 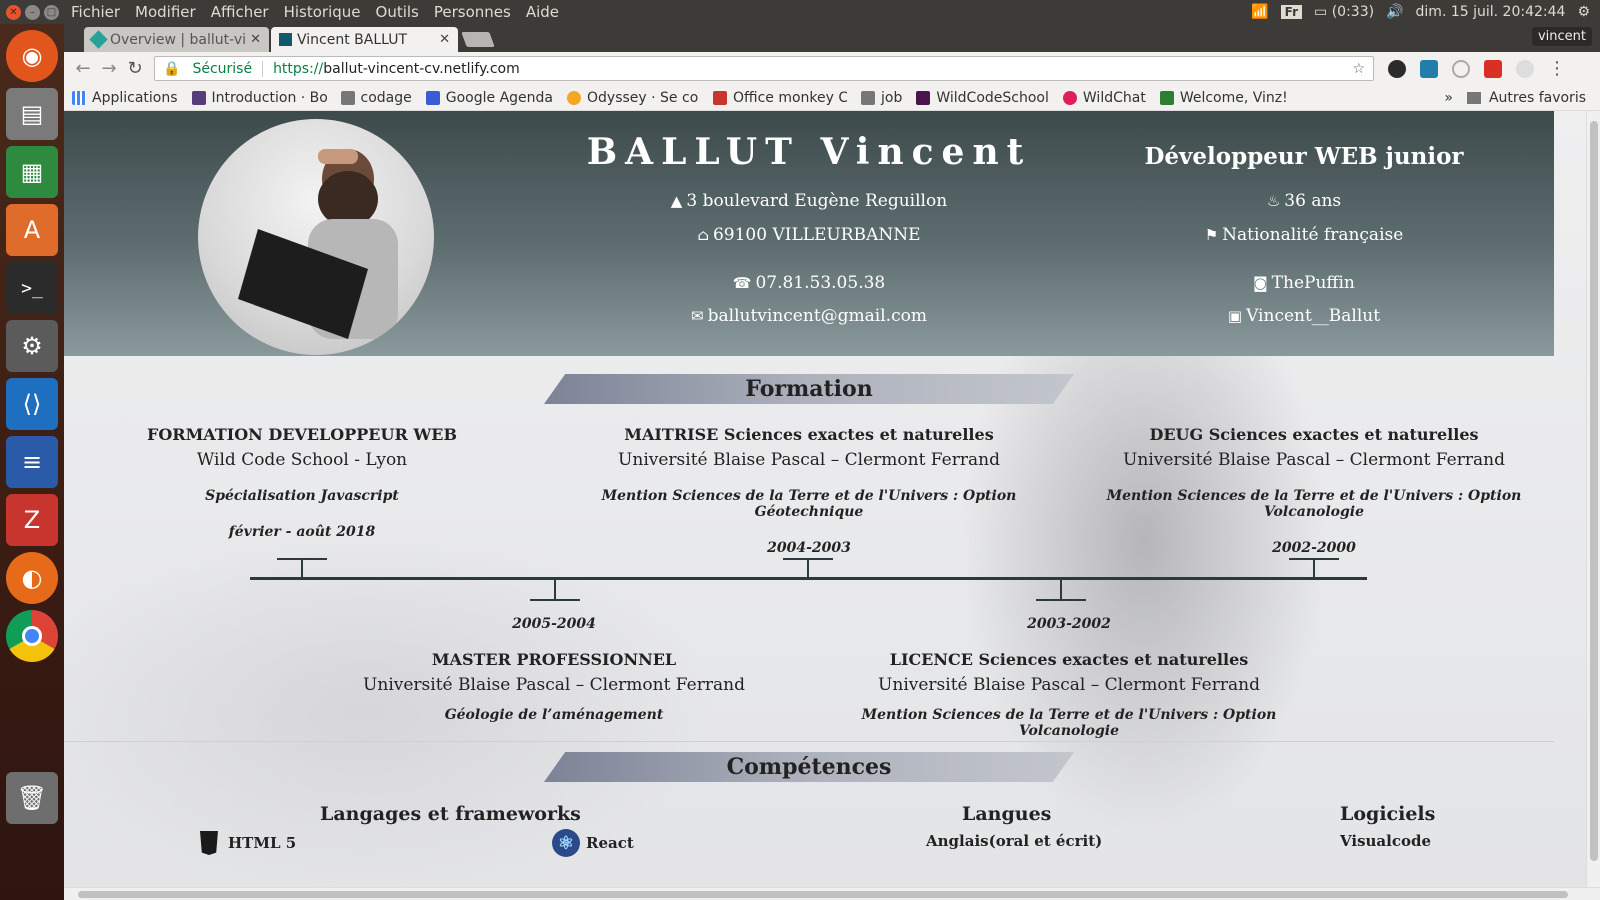 I want to click on zotero-icon: Z, so click(x=32, y=520).